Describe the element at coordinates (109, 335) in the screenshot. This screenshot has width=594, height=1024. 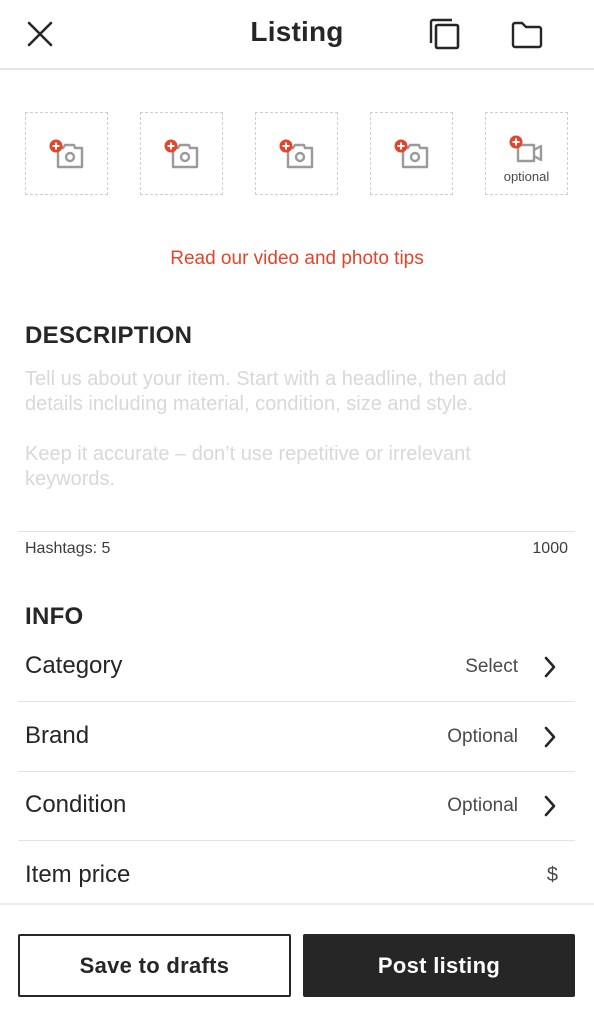
I see `description-heading: DESCRIPTION` at that location.